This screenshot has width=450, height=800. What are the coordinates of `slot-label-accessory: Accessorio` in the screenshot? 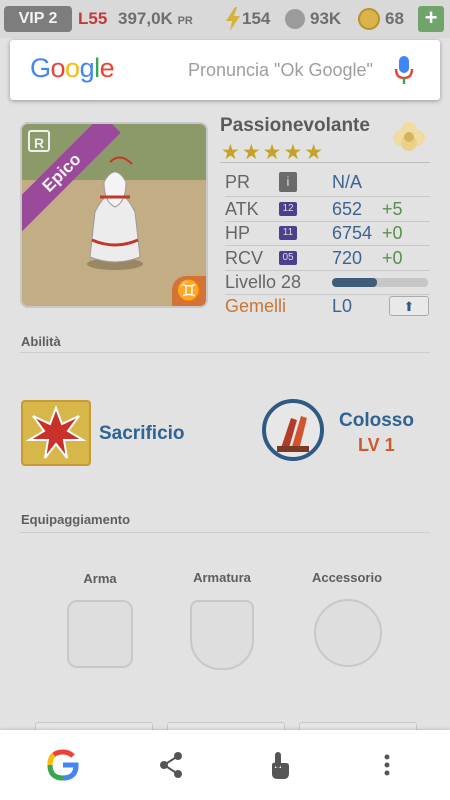 It's located at (347, 577).